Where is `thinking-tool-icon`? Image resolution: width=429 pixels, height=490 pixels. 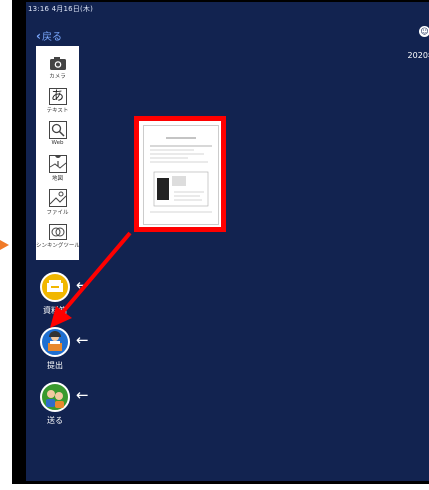 thinking-tool-icon is located at coordinates (57, 232).